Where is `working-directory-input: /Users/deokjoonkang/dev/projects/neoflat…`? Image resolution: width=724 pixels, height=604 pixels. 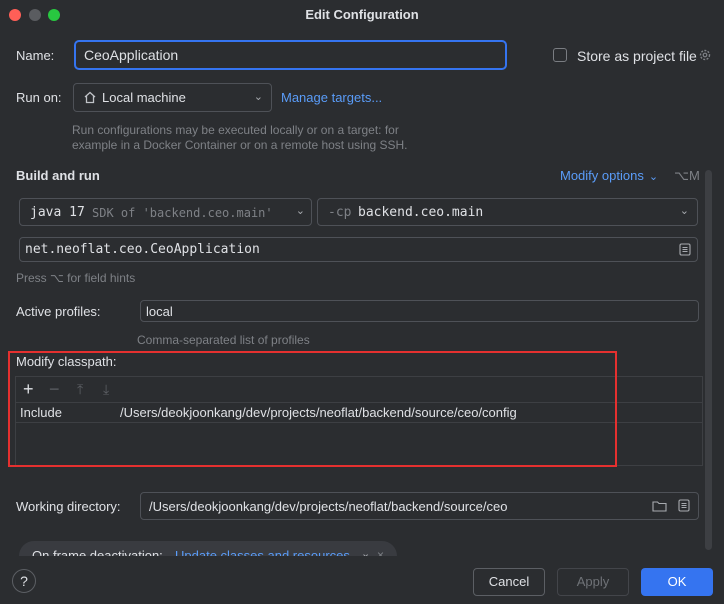 working-directory-input: /Users/deokjoonkang/dev/projects/neoflat… is located at coordinates (419, 506).